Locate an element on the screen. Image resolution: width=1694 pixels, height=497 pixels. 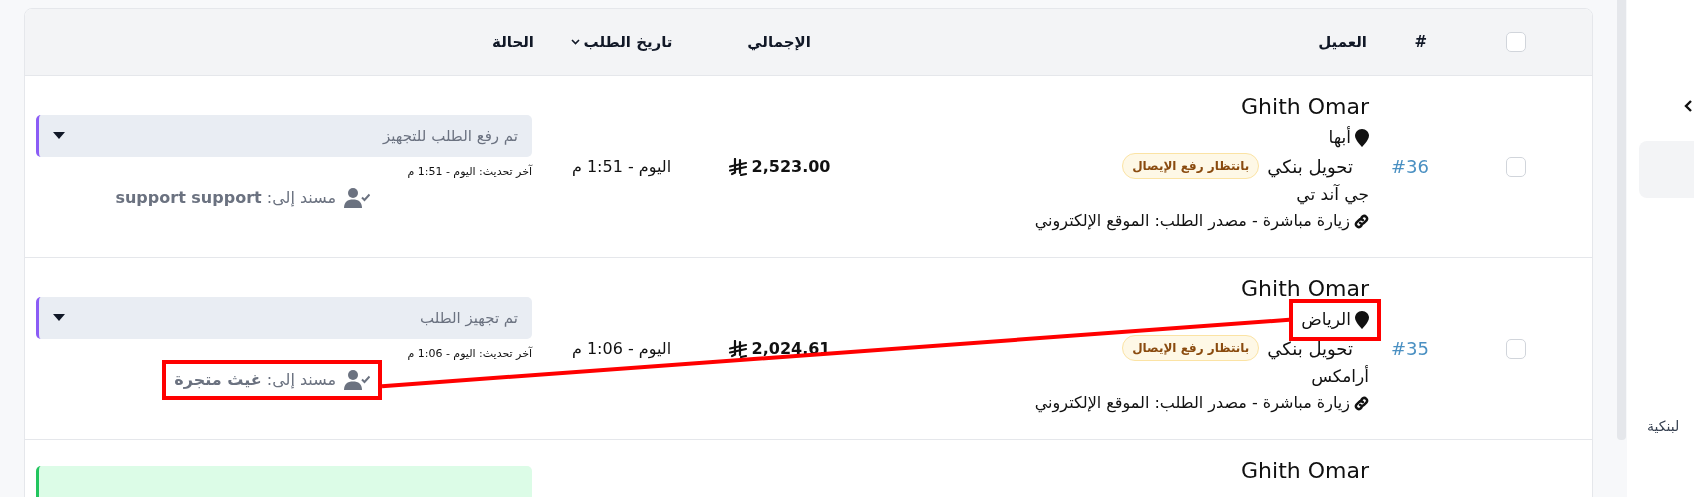
city-text: أبها is located at coordinates (1339, 137).